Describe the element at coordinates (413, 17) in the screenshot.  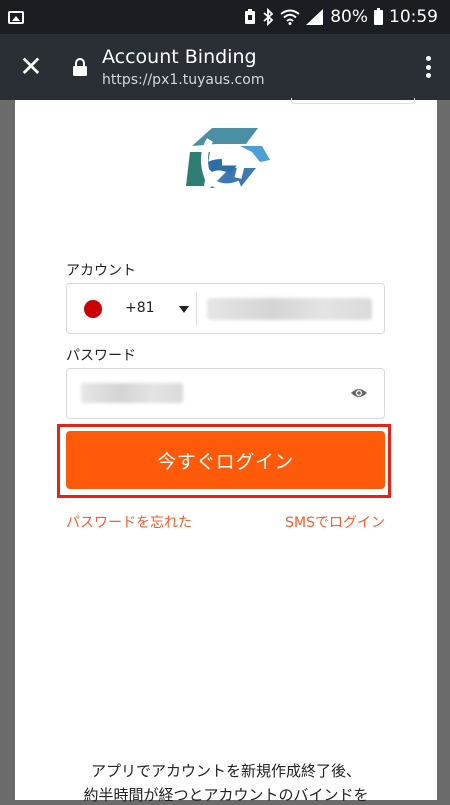
I see `clock: 10:59` at that location.